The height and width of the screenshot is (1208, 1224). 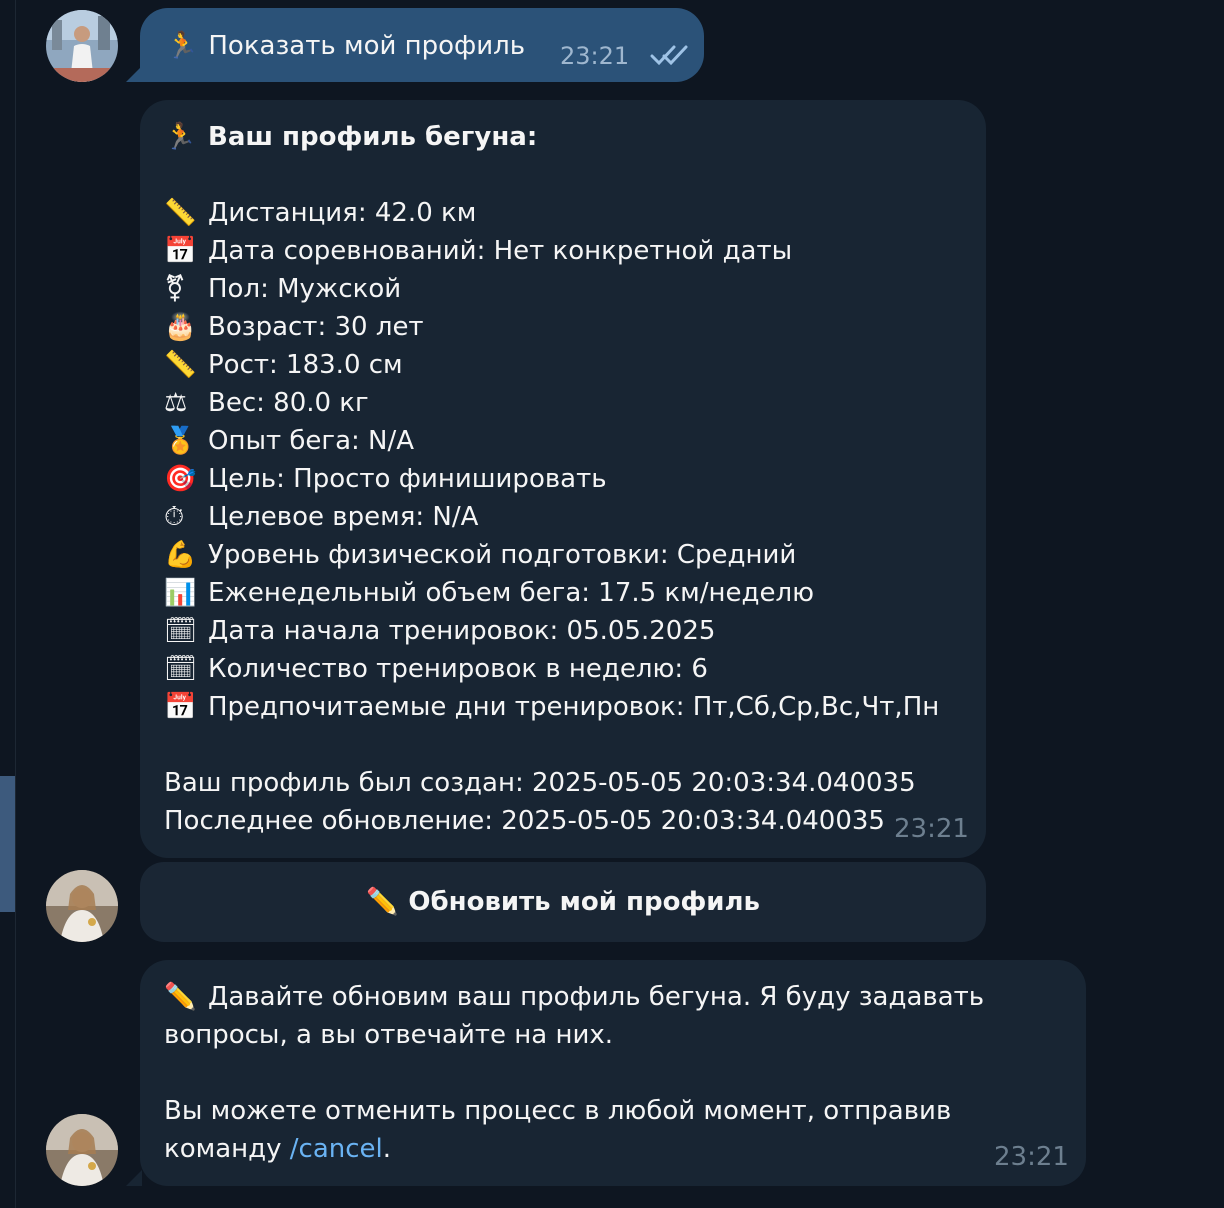 I want to click on profile-field: ⏱ Целевое время: N/A, so click(x=551, y=517).